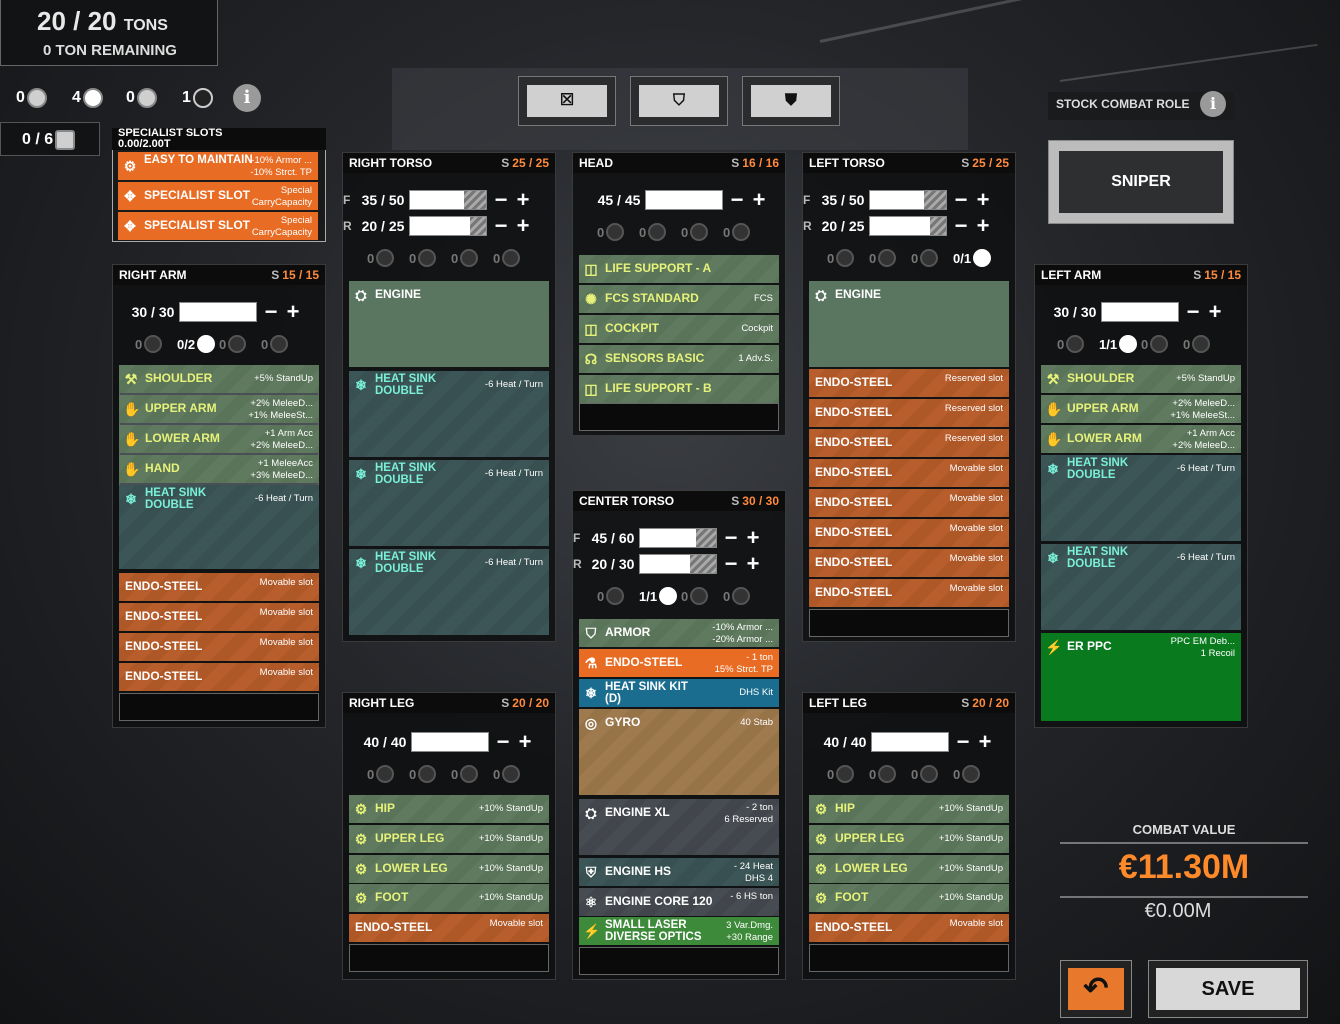 The height and width of the screenshot is (1024, 1340). I want to click on lt-endo-5: ENDO-STEEL Movable slot, so click(909, 503).